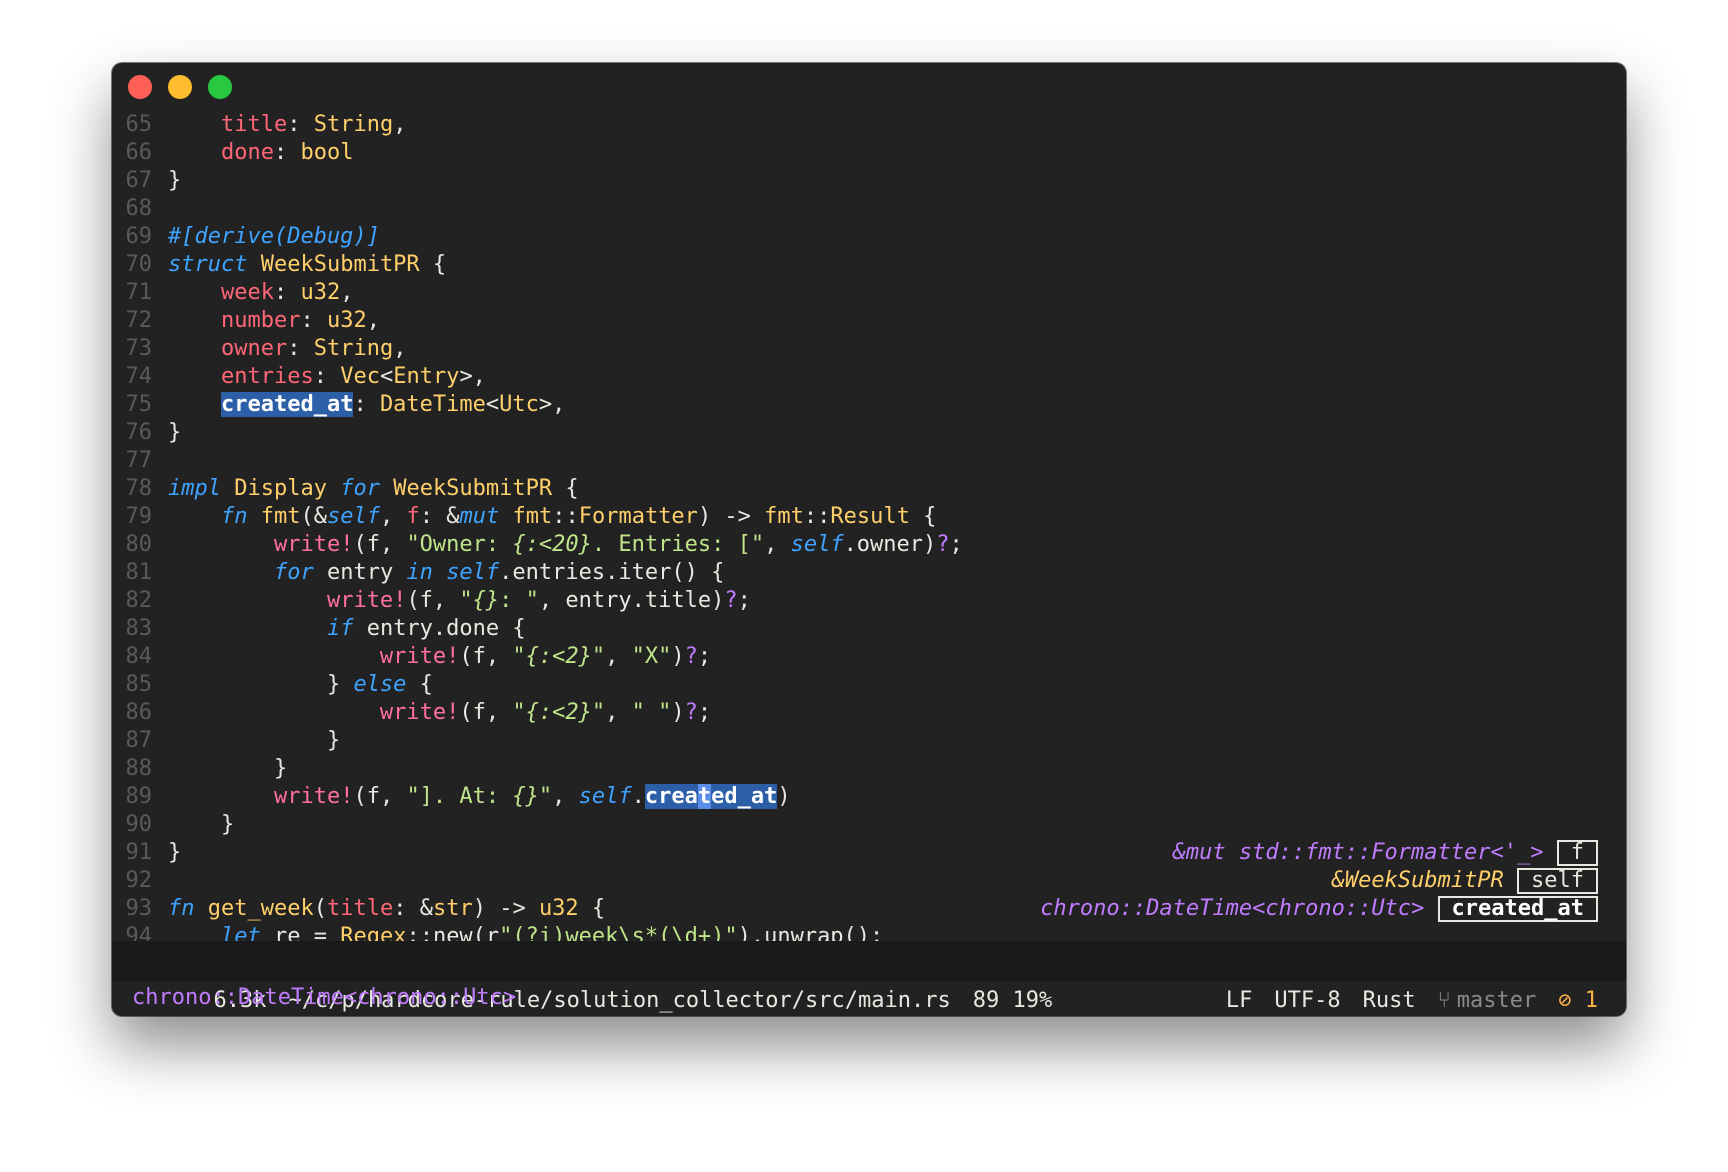  What do you see at coordinates (139, 712) in the screenshot?
I see `line-number: 86` at bounding box center [139, 712].